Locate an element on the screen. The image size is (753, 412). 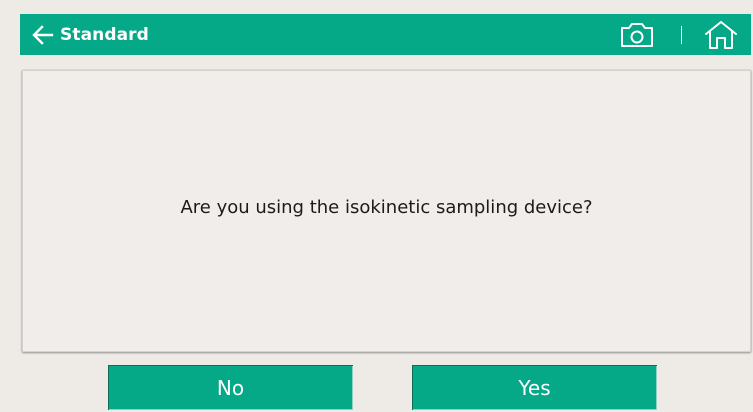
arrow-left-icon is located at coordinates (43, 34).